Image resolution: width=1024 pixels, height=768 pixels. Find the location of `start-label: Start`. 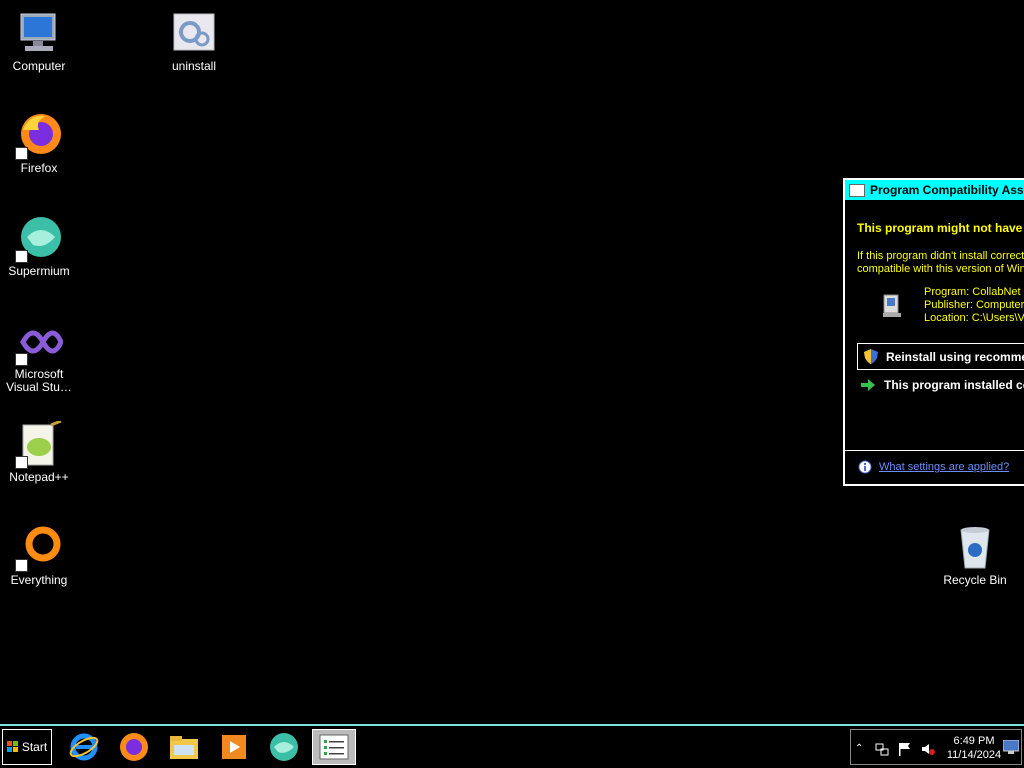

start-label: Start is located at coordinates (34, 747).